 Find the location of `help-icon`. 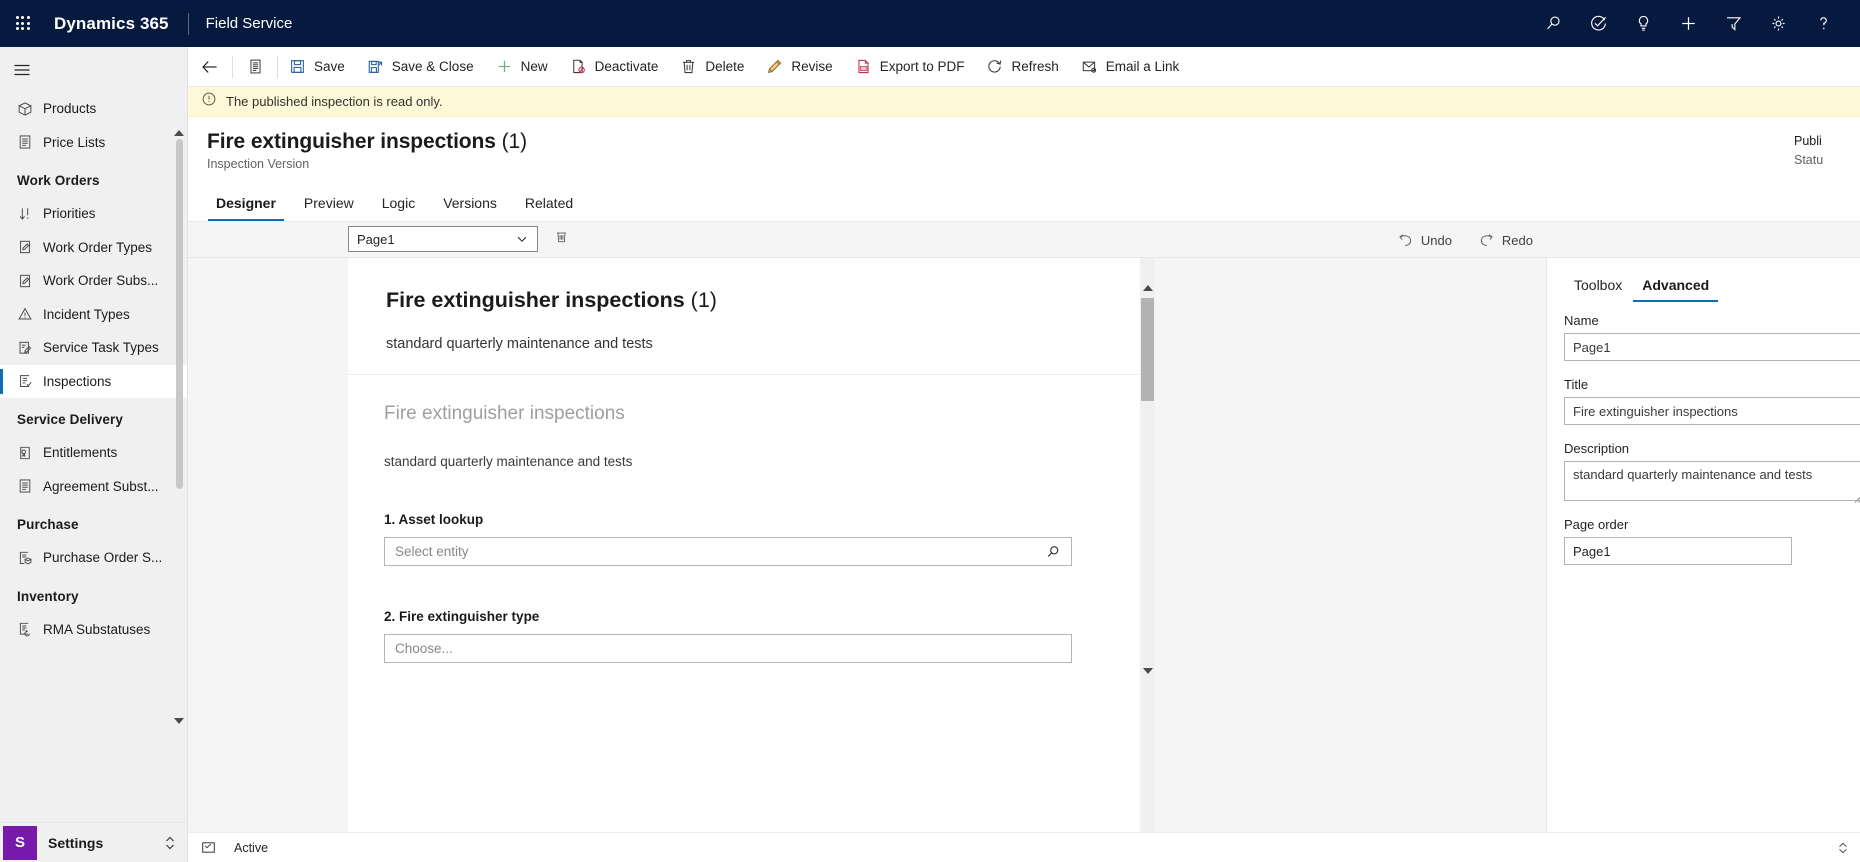

help-icon is located at coordinates (1823, 23).